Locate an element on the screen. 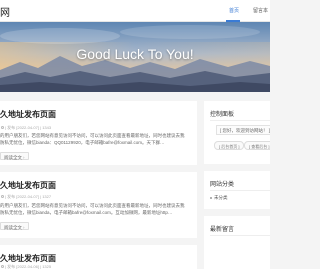  control-panel-title: 控制面板 is located at coordinates (222, 115).